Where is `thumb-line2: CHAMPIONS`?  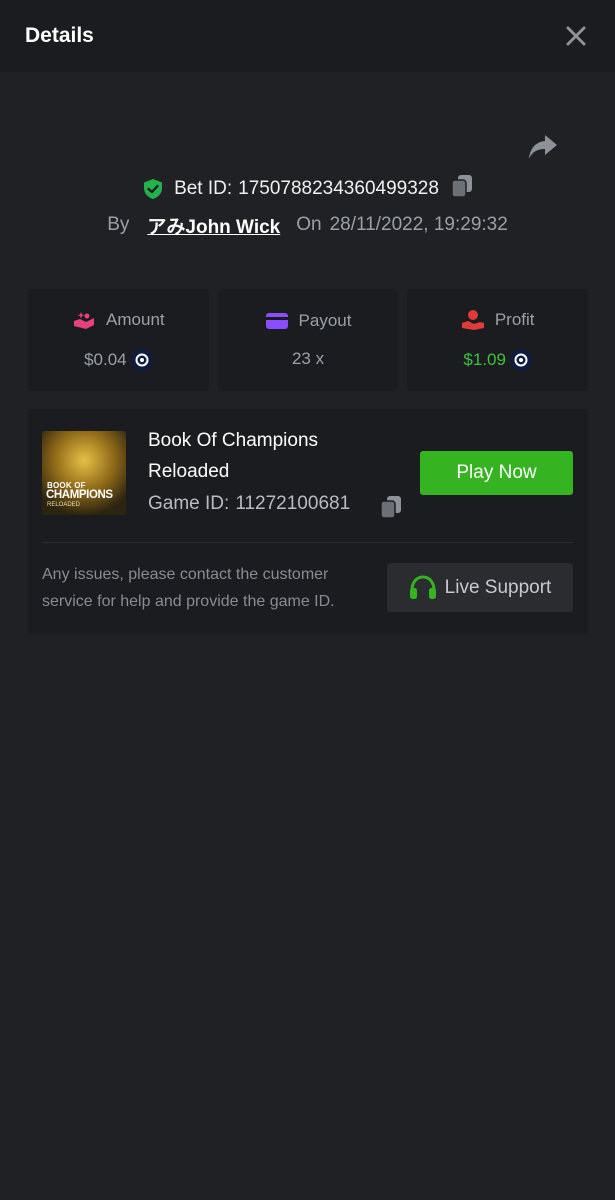
thumb-line2: CHAMPIONS is located at coordinates (79, 495).